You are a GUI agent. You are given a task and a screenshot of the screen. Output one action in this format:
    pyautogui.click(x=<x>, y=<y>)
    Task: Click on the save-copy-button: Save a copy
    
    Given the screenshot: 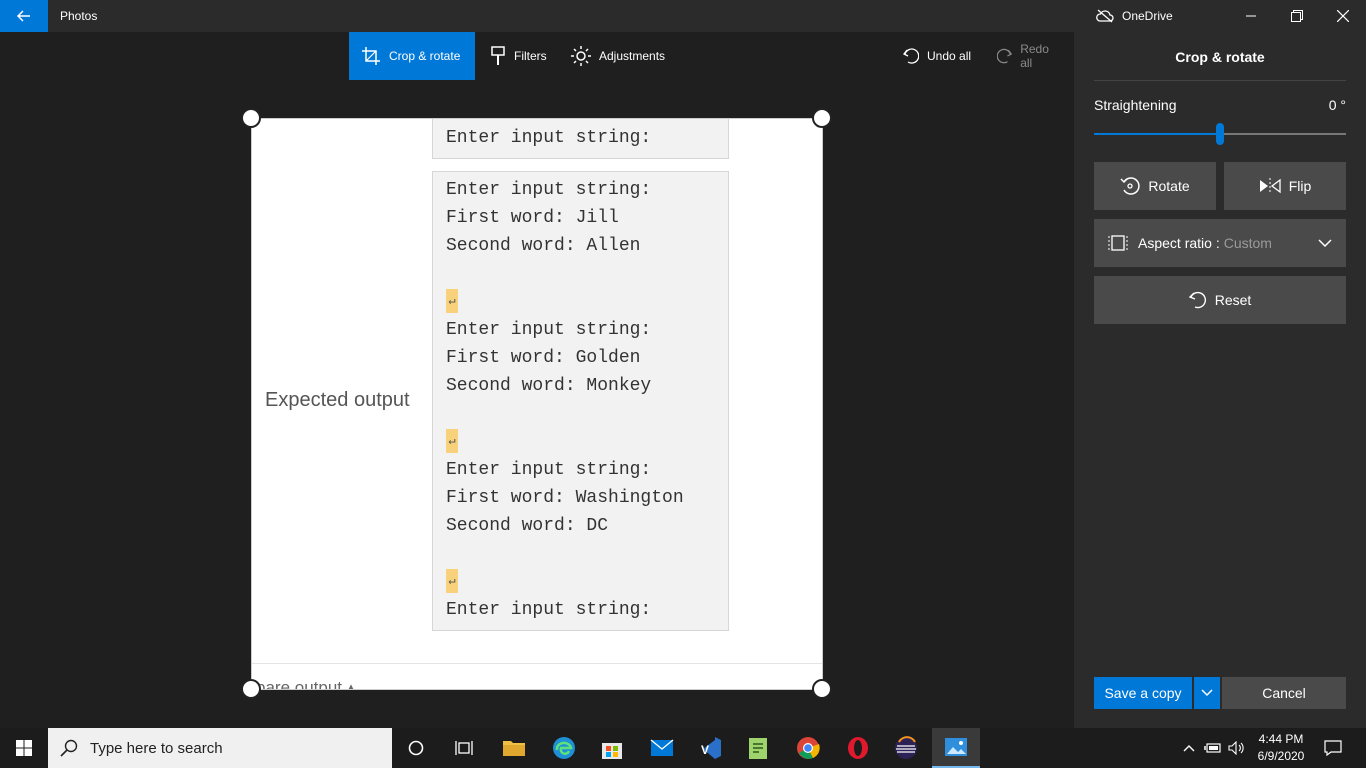 What is the action you would take?
    pyautogui.click(x=1143, y=693)
    